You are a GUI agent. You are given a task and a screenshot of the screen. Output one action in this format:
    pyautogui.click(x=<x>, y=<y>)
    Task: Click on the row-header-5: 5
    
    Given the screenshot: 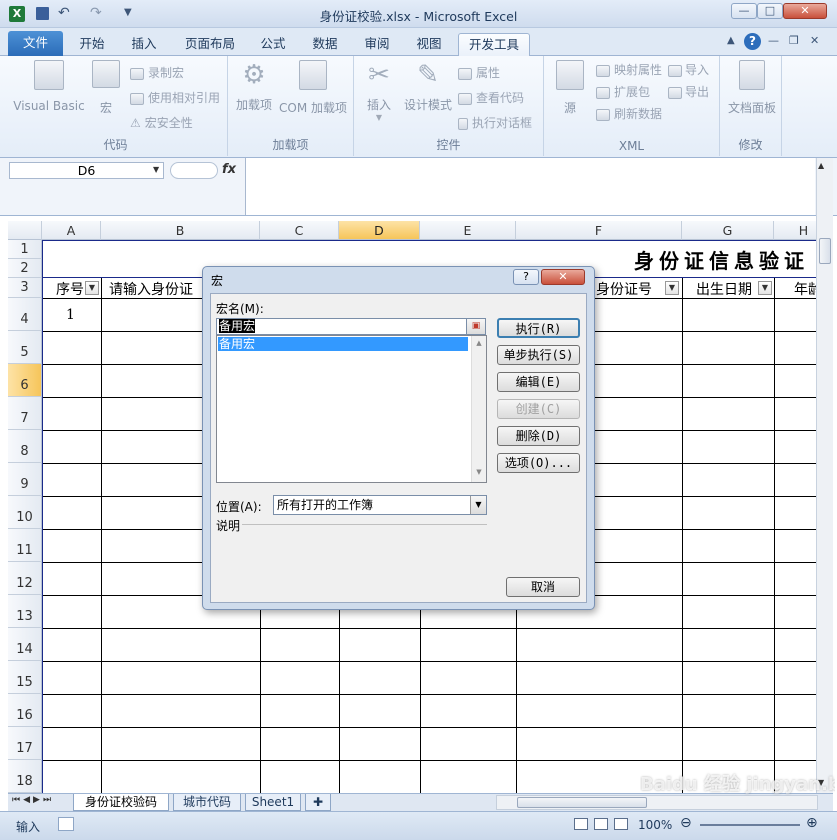 What is the action you would take?
    pyautogui.click(x=25, y=347)
    